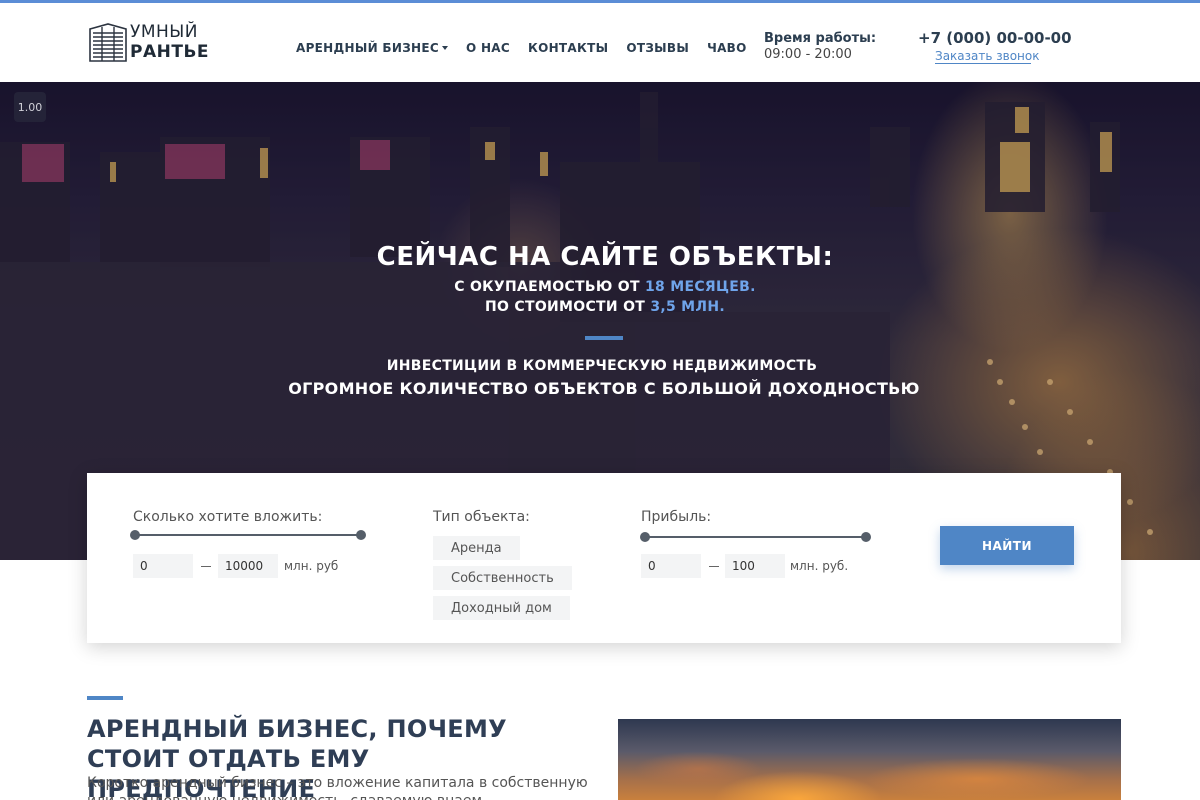 The height and width of the screenshot is (800, 1200). I want to click on logo-text-line1: УМНЫЙ, so click(164, 32).